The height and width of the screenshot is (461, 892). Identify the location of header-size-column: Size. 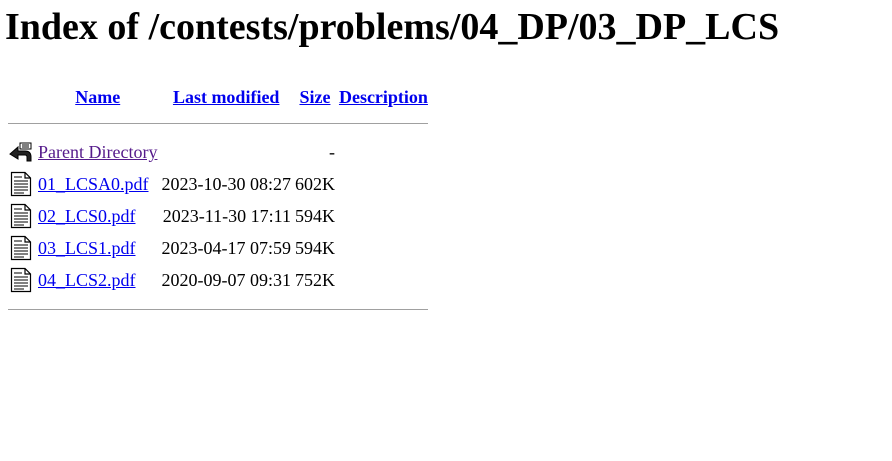
(315, 97).